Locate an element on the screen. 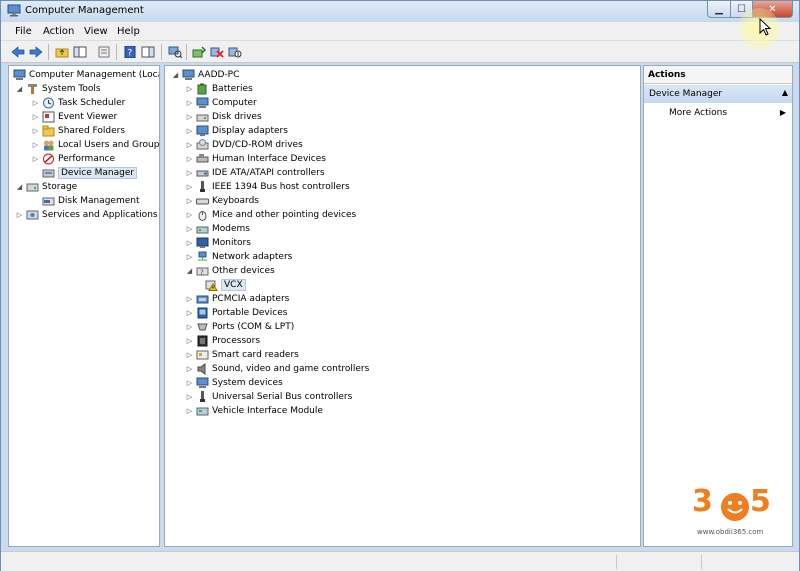 Image resolution: width=800 pixels, height=571 pixels. device-category-keyboards: ▷ Keyboards is located at coordinates (222, 201).